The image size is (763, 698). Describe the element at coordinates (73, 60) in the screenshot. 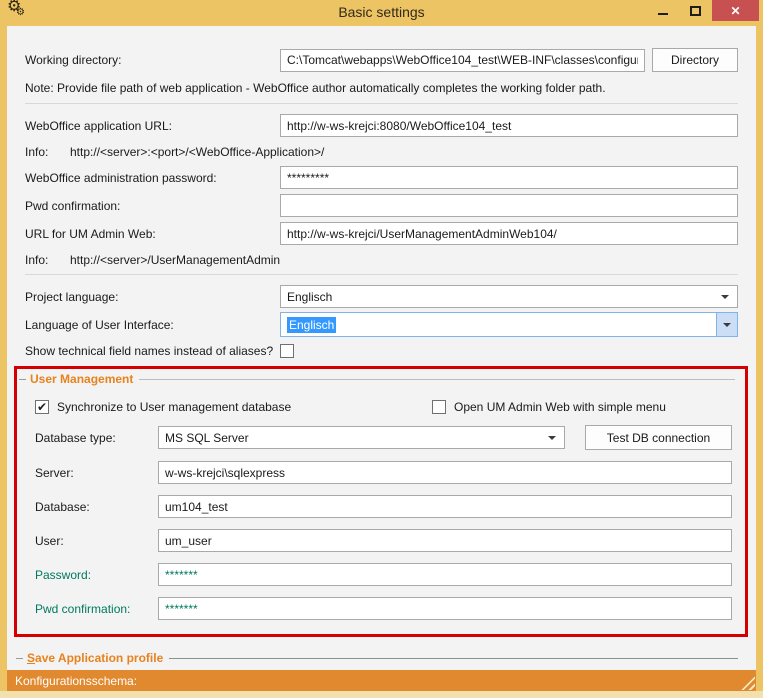

I see `working-directory-label: Working directory:` at that location.